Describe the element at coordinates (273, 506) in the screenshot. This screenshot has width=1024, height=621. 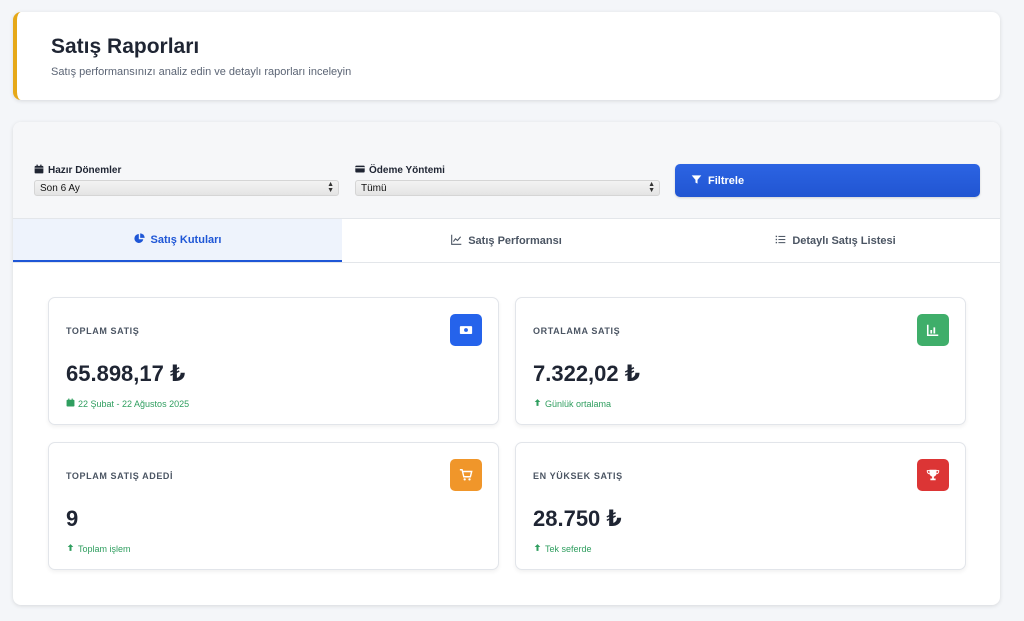
I see `stat-card-sales-count: TOPLAM SATIŞ ADEDİ 9 Toplam işlem` at that location.